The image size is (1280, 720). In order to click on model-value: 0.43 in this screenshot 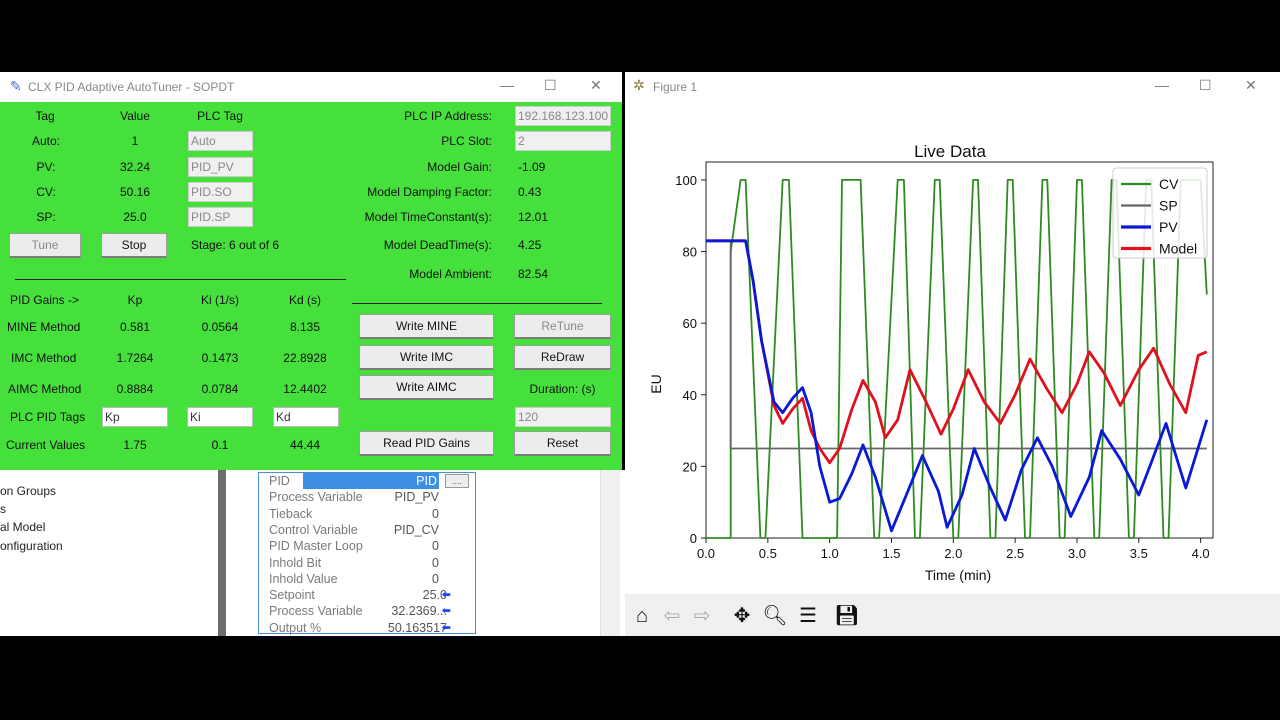, I will do `click(530, 192)`.